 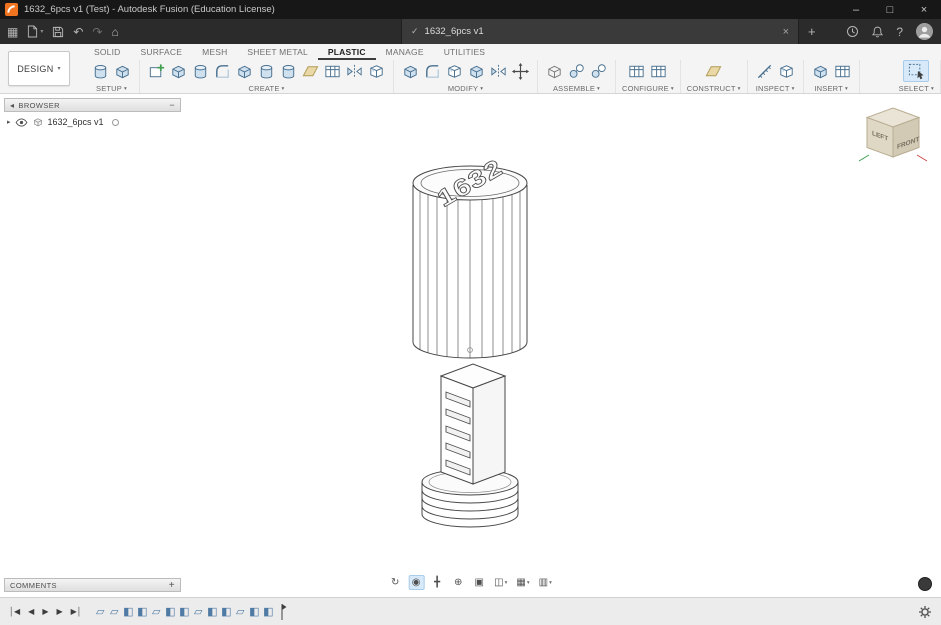 I want to click on assemble-group-label: ASSEMBLE, so click(x=574, y=88).